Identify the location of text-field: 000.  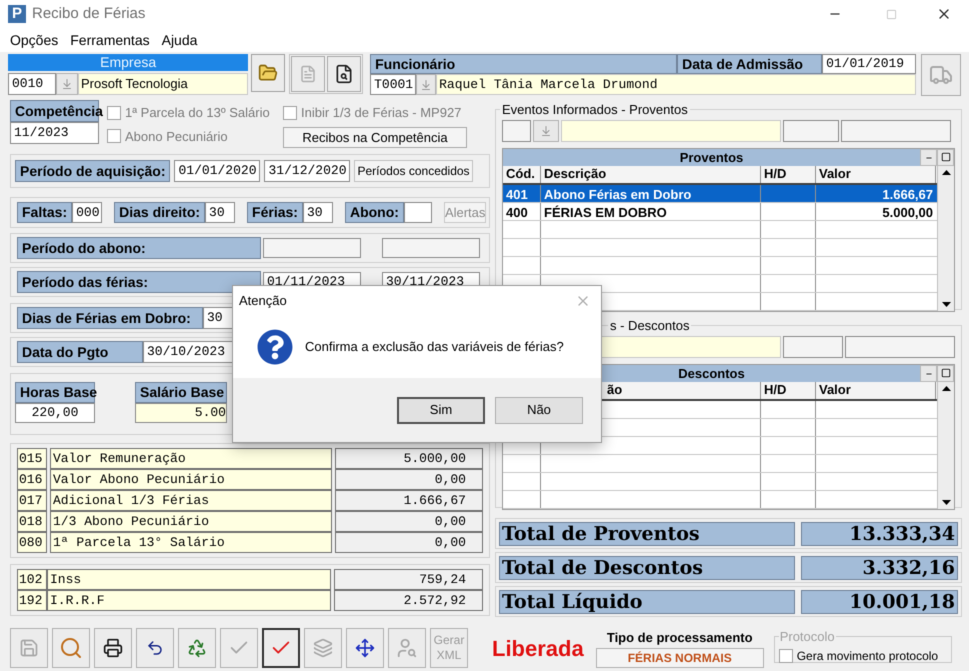
(87, 212).